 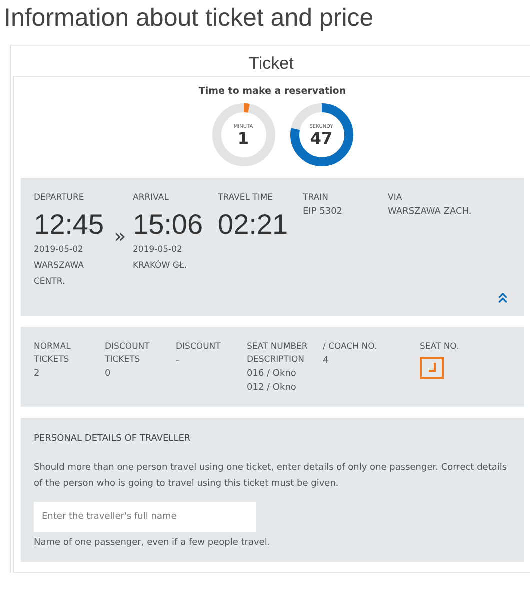 I want to click on column-value: EIP 5302, so click(x=323, y=212).